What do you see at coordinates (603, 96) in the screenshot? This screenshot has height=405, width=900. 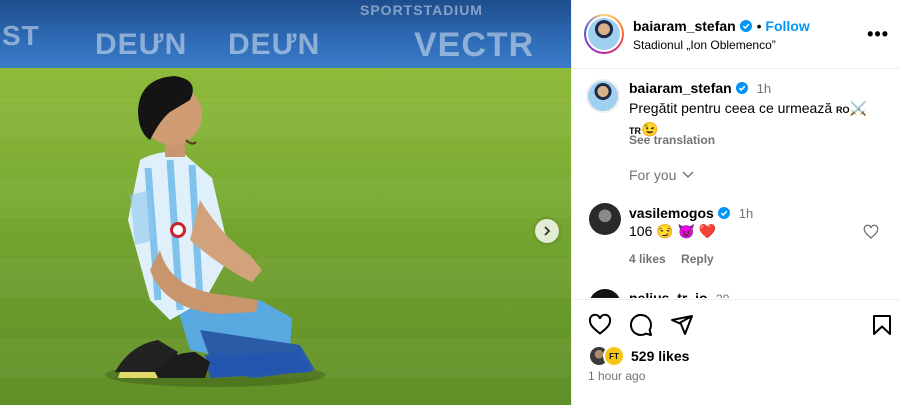 I see `caption-avatar` at bounding box center [603, 96].